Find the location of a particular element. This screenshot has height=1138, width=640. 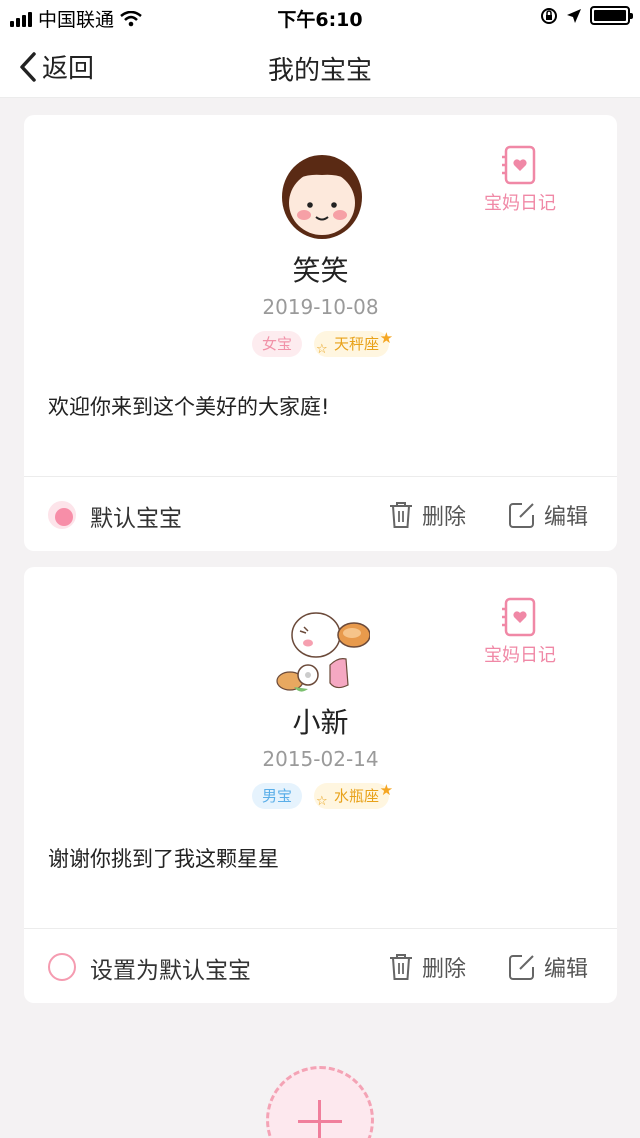

zodiac-tag: ☆ 水瓶座 ★ is located at coordinates (353, 795).